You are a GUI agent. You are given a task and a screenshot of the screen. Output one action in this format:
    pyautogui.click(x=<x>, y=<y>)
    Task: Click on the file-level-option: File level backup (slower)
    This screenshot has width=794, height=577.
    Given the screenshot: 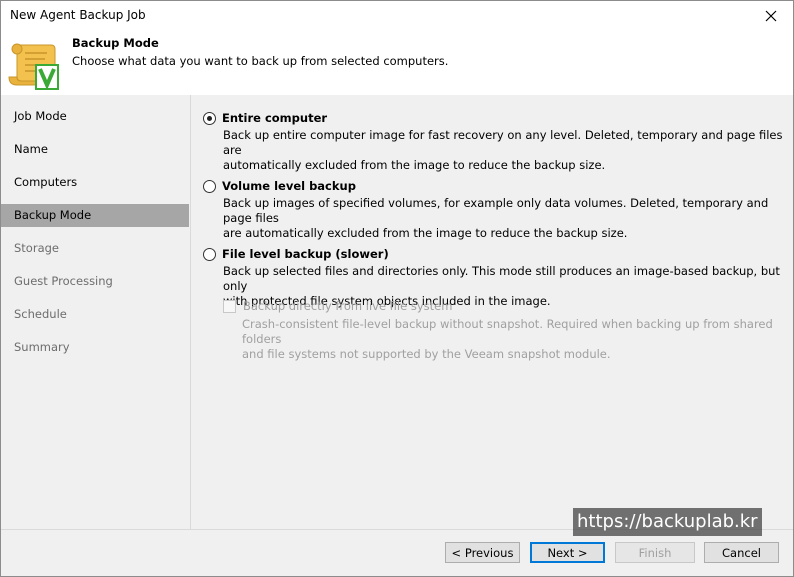 What is the action you would take?
    pyautogui.click(x=296, y=254)
    